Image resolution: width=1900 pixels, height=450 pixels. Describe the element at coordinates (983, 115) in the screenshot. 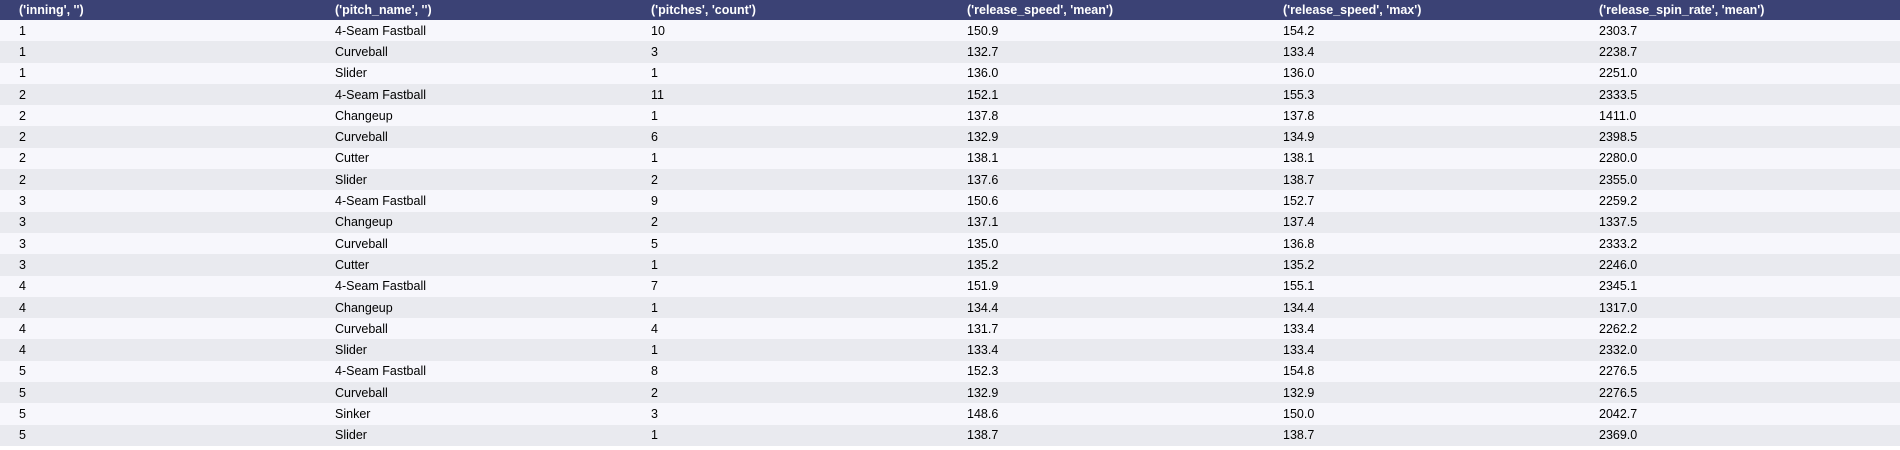

I see `cell-release-speed-mean: 137.8` at that location.